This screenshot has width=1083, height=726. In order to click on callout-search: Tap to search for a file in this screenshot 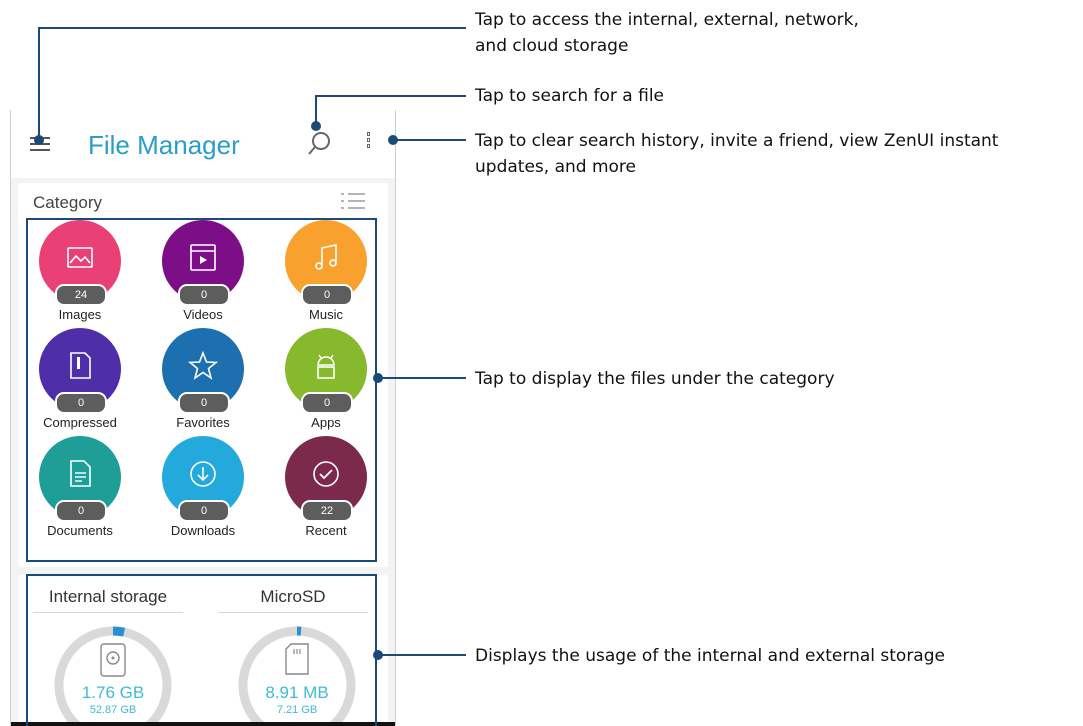, I will do `click(570, 96)`.